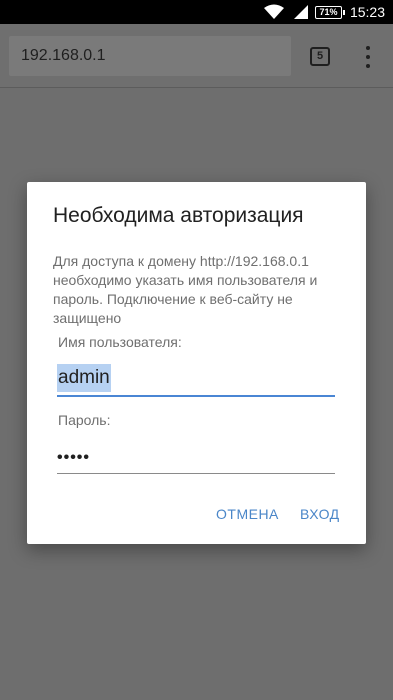 This screenshot has width=393, height=700. I want to click on password-field: •••••, so click(196, 460).